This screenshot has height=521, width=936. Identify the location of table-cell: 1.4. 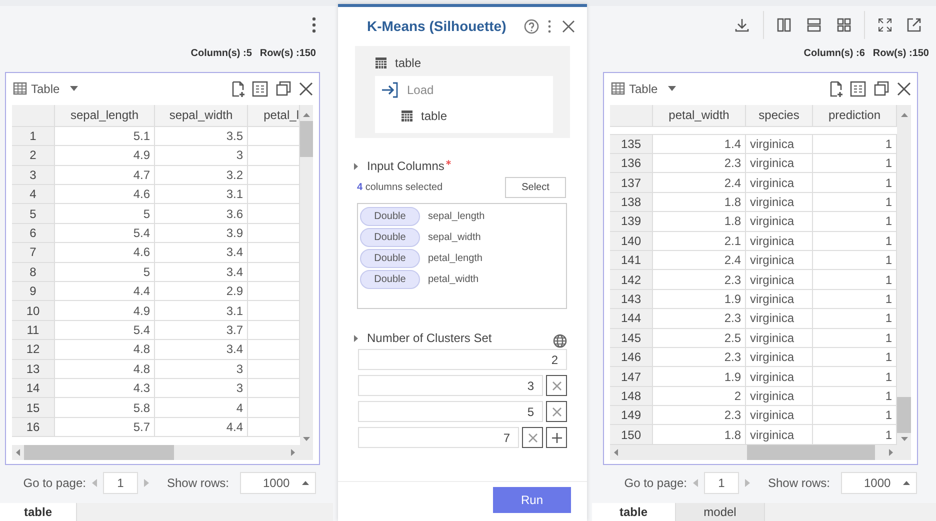
(699, 144).